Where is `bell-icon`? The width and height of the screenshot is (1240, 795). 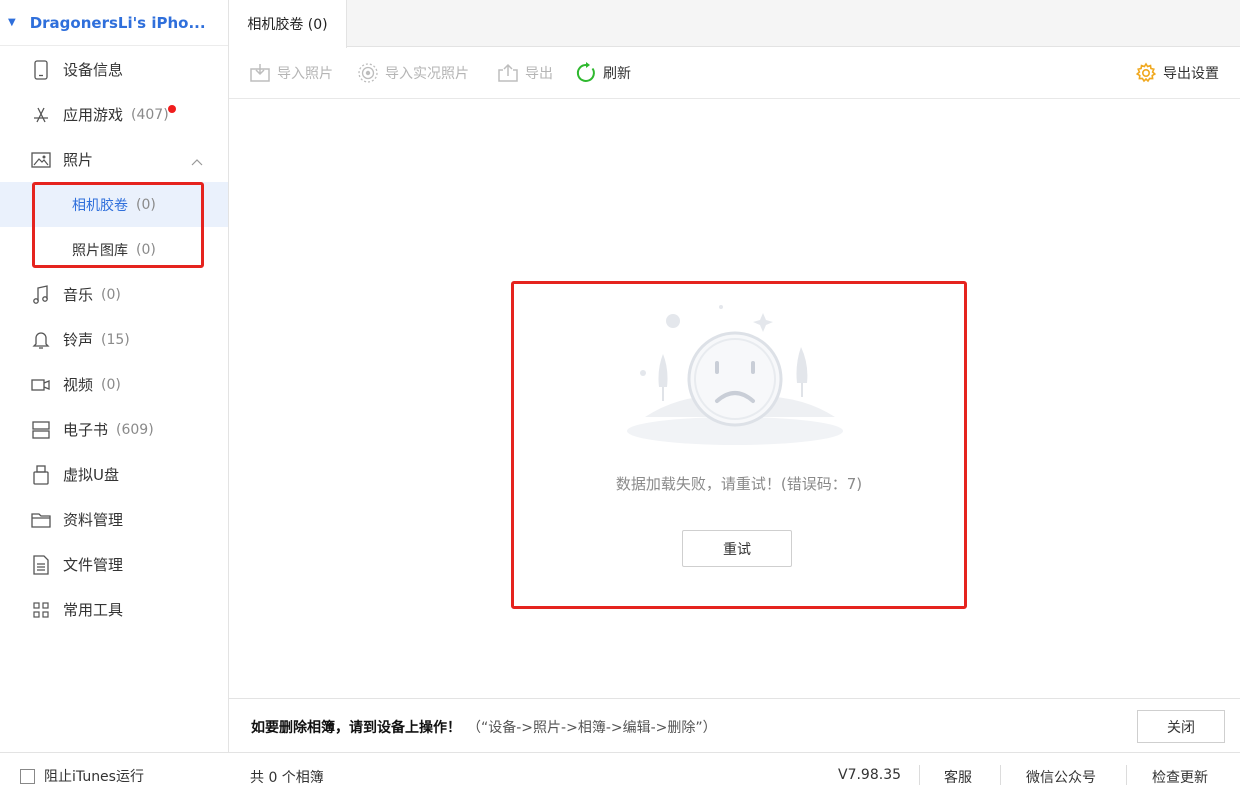 bell-icon is located at coordinates (41, 340).